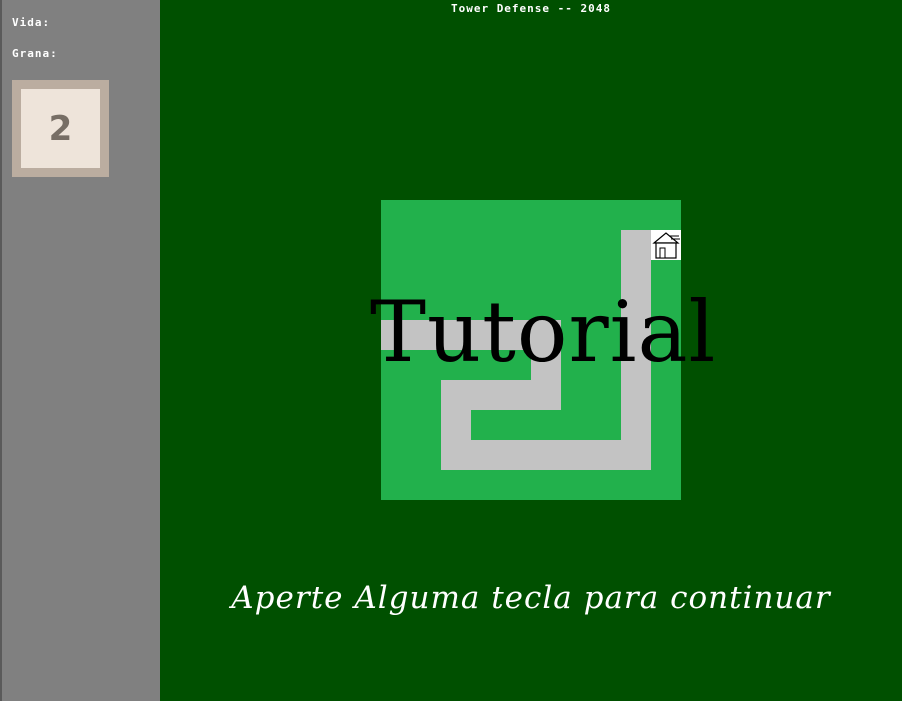 The image size is (902, 701). I want to click on vida-label: Vida:, so click(31, 22).